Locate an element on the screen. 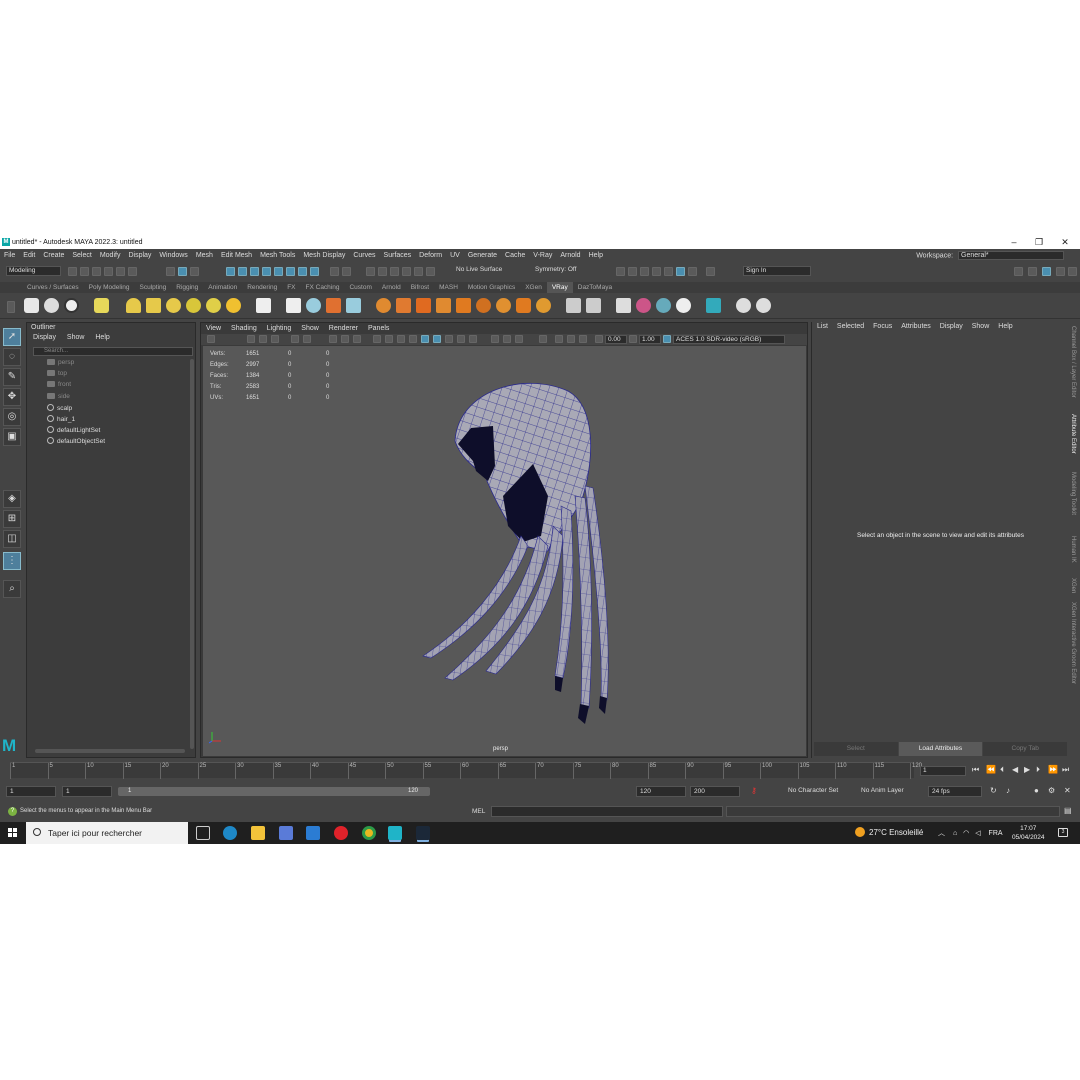  outliner-menu-show: Show is located at coordinates (76, 337).